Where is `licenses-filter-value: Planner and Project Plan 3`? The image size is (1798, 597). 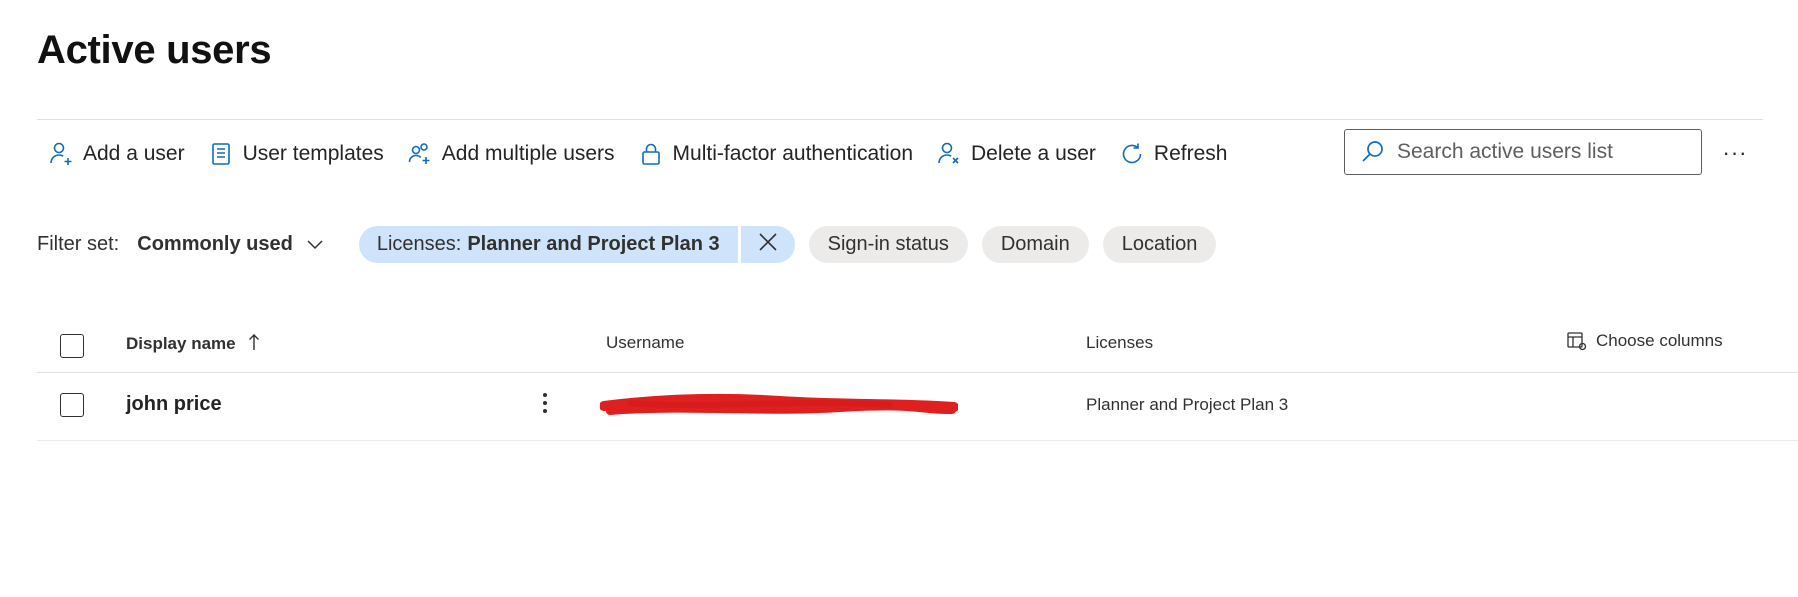
licenses-filter-value: Planner and Project Plan 3 is located at coordinates (593, 243).